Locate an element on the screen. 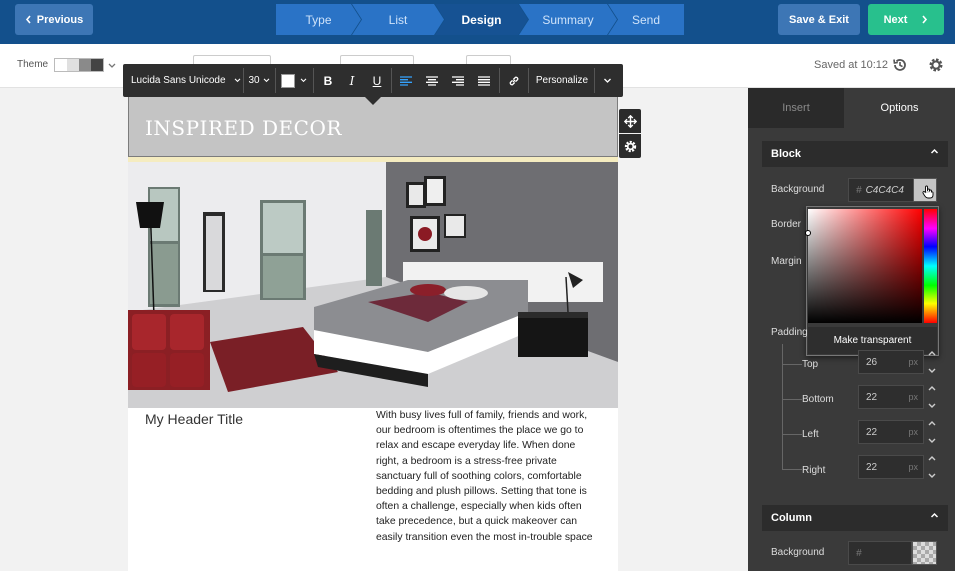 The height and width of the screenshot is (571, 955). border-label: Border is located at coordinates (786, 224).